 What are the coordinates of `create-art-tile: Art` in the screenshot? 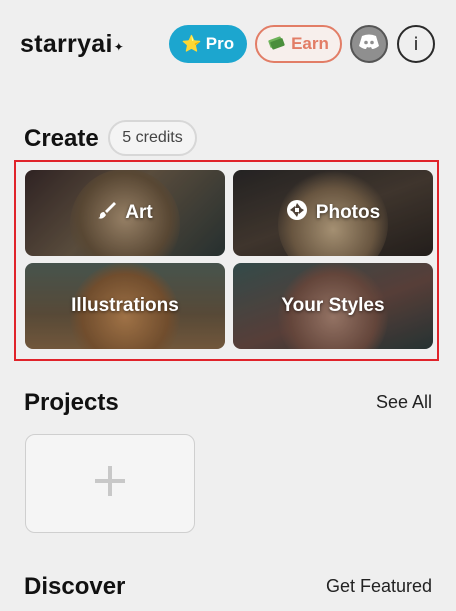 It's located at (125, 213).